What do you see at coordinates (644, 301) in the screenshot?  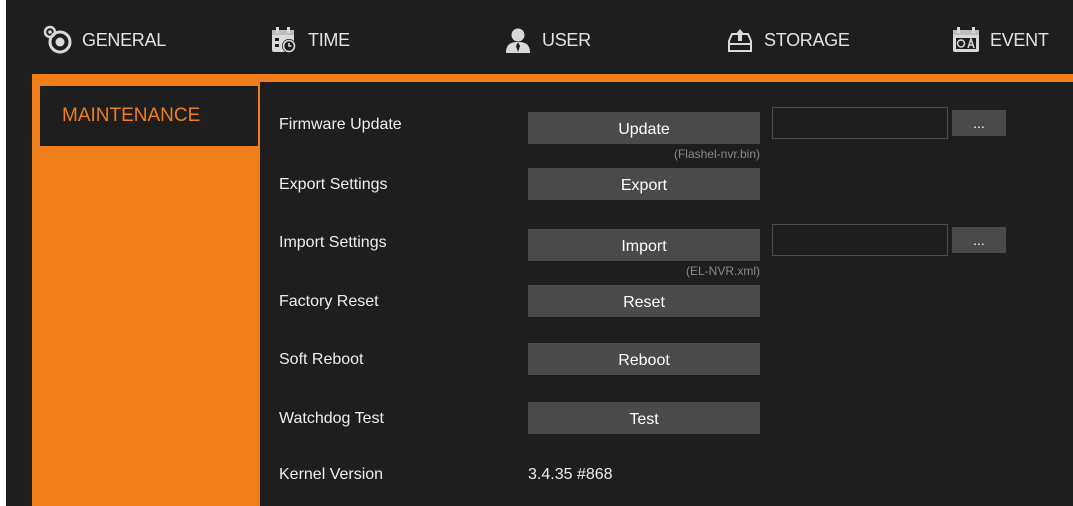 I see `reset-button: Reset` at bounding box center [644, 301].